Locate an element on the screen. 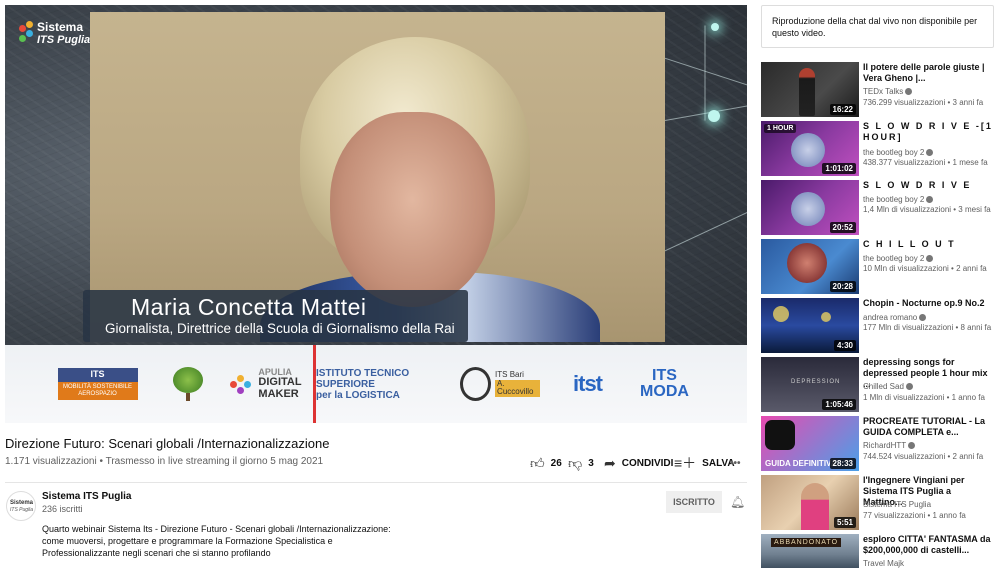 This screenshot has width=999, height=568. recommended-stats: 736.299 visualizzazioni • 3 anni fa is located at coordinates (923, 102).